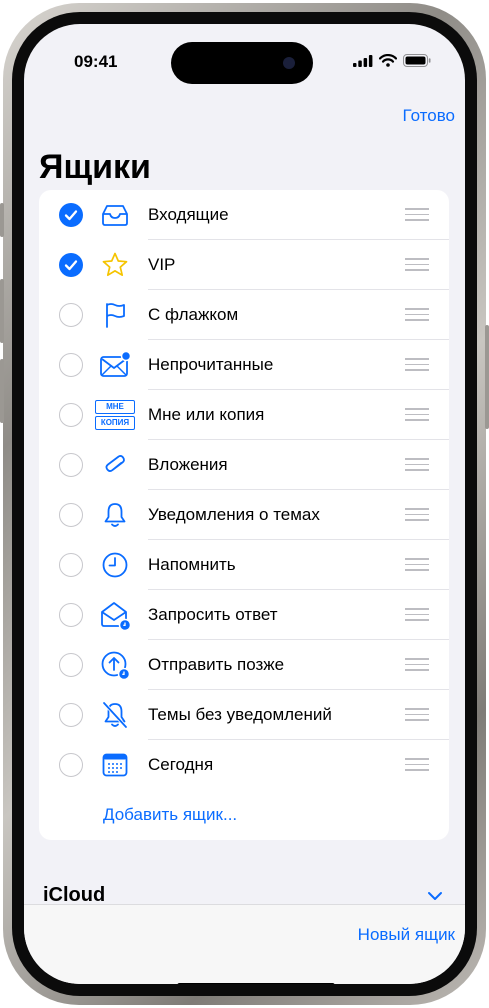 The height and width of the screenshot is (1008, 489). What do you see at coordinates (181, 764) in the screenshot?
I see `mailbox-label: Сегодня` at bounding box center [181, 764].